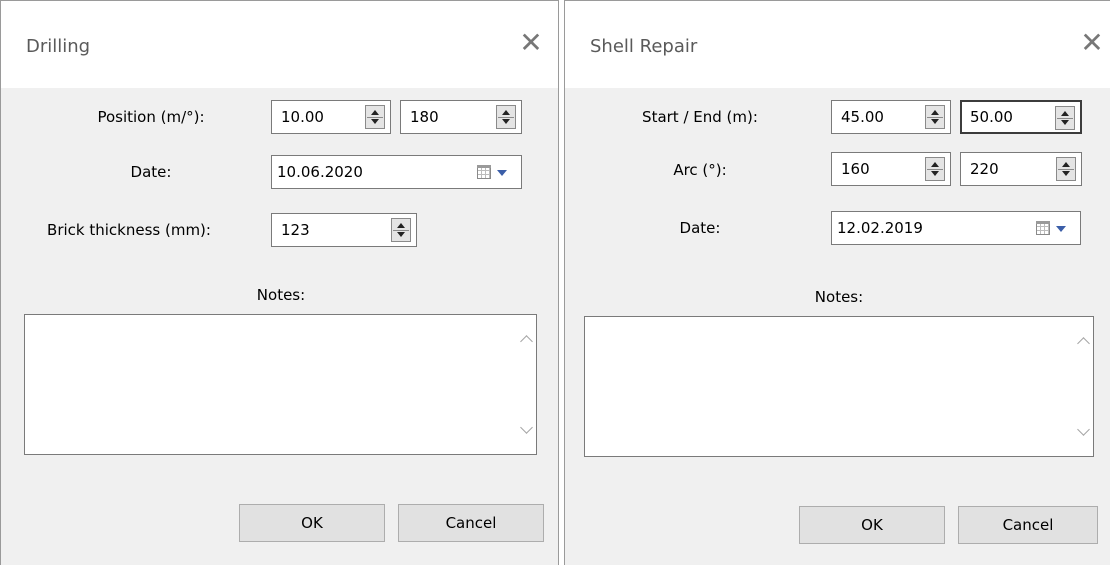 The image size is (1110, 565). Describe the element at coordinates (700, 117) in the screenshot. I see `start-end-label: Start / End (m):` at that location.